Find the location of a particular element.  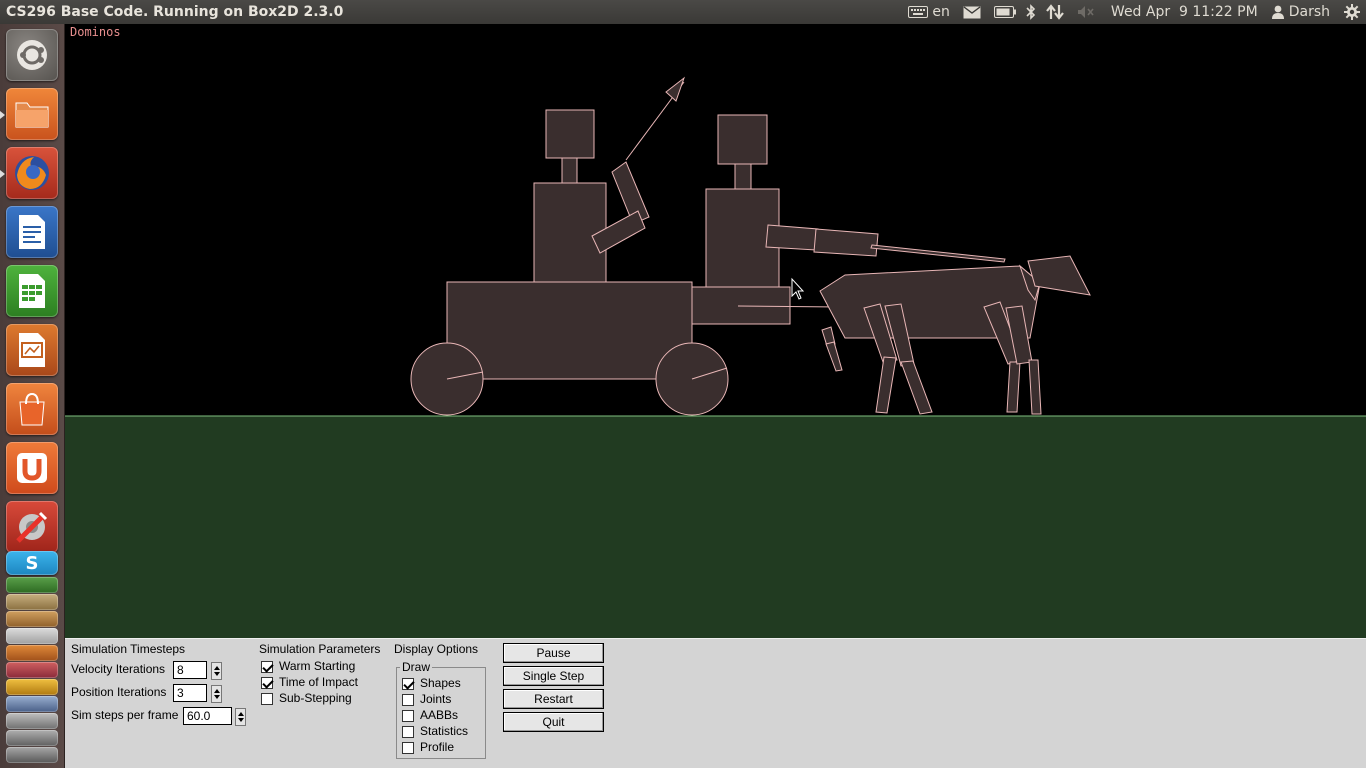

draw-aabbs-checkbox is located at coordinates (408, 716).